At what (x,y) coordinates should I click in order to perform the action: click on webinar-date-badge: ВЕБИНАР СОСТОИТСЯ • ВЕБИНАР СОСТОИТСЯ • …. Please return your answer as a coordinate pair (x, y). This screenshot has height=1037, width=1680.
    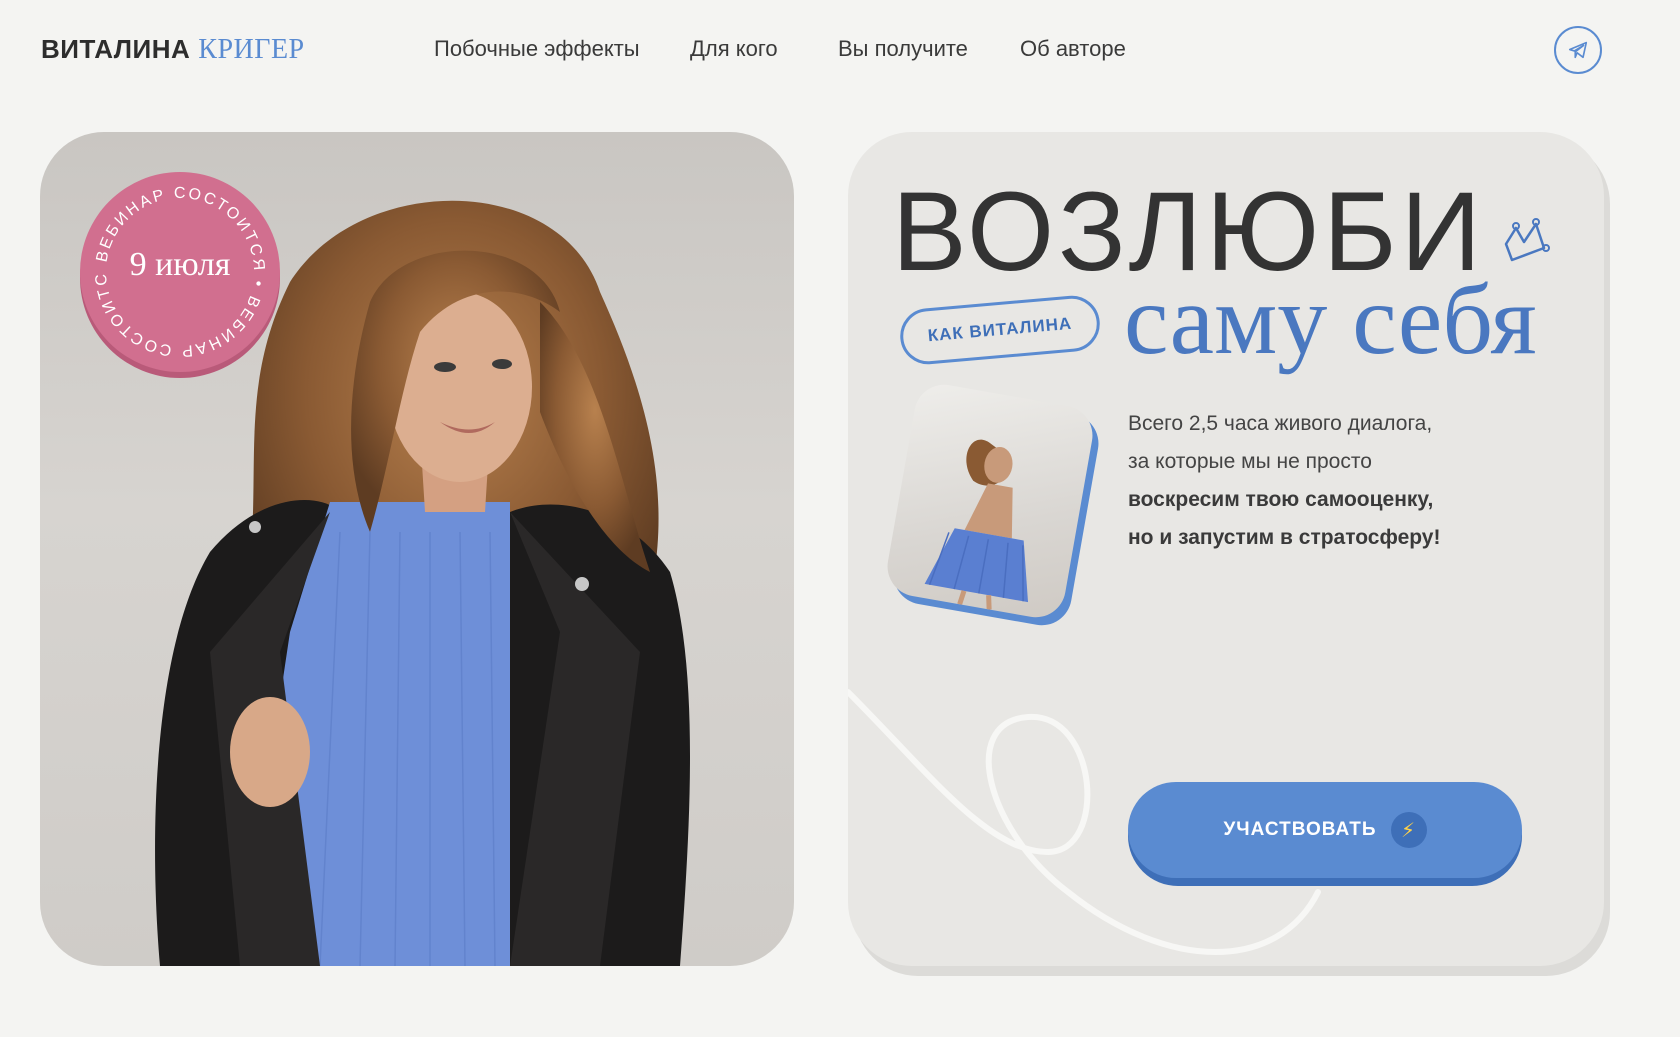
    Looking at the image, I should click on (180, 272).